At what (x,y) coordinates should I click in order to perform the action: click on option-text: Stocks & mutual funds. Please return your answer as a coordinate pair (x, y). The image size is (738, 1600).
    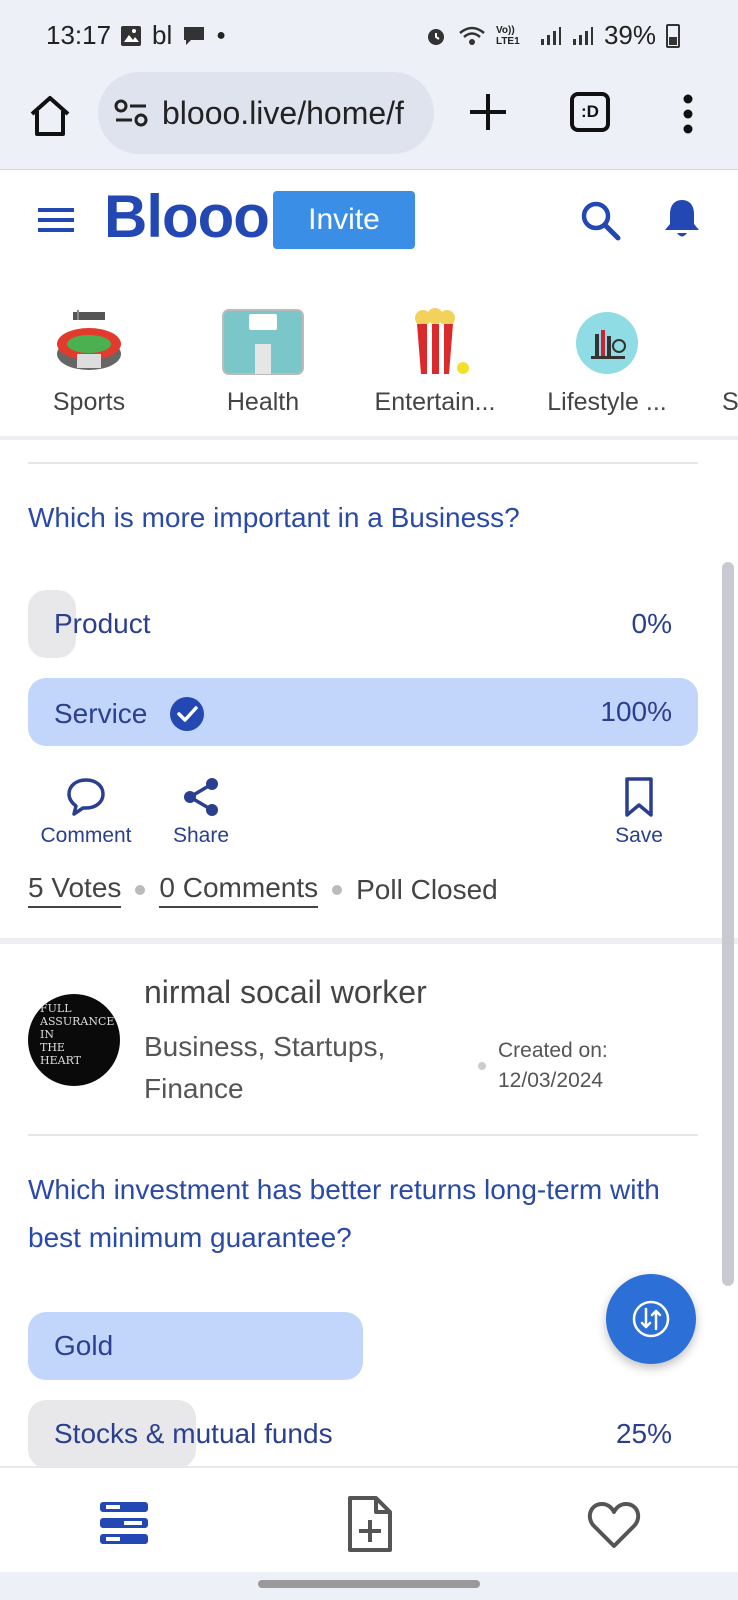
    Looking at the image, I should click on (193, 1433).